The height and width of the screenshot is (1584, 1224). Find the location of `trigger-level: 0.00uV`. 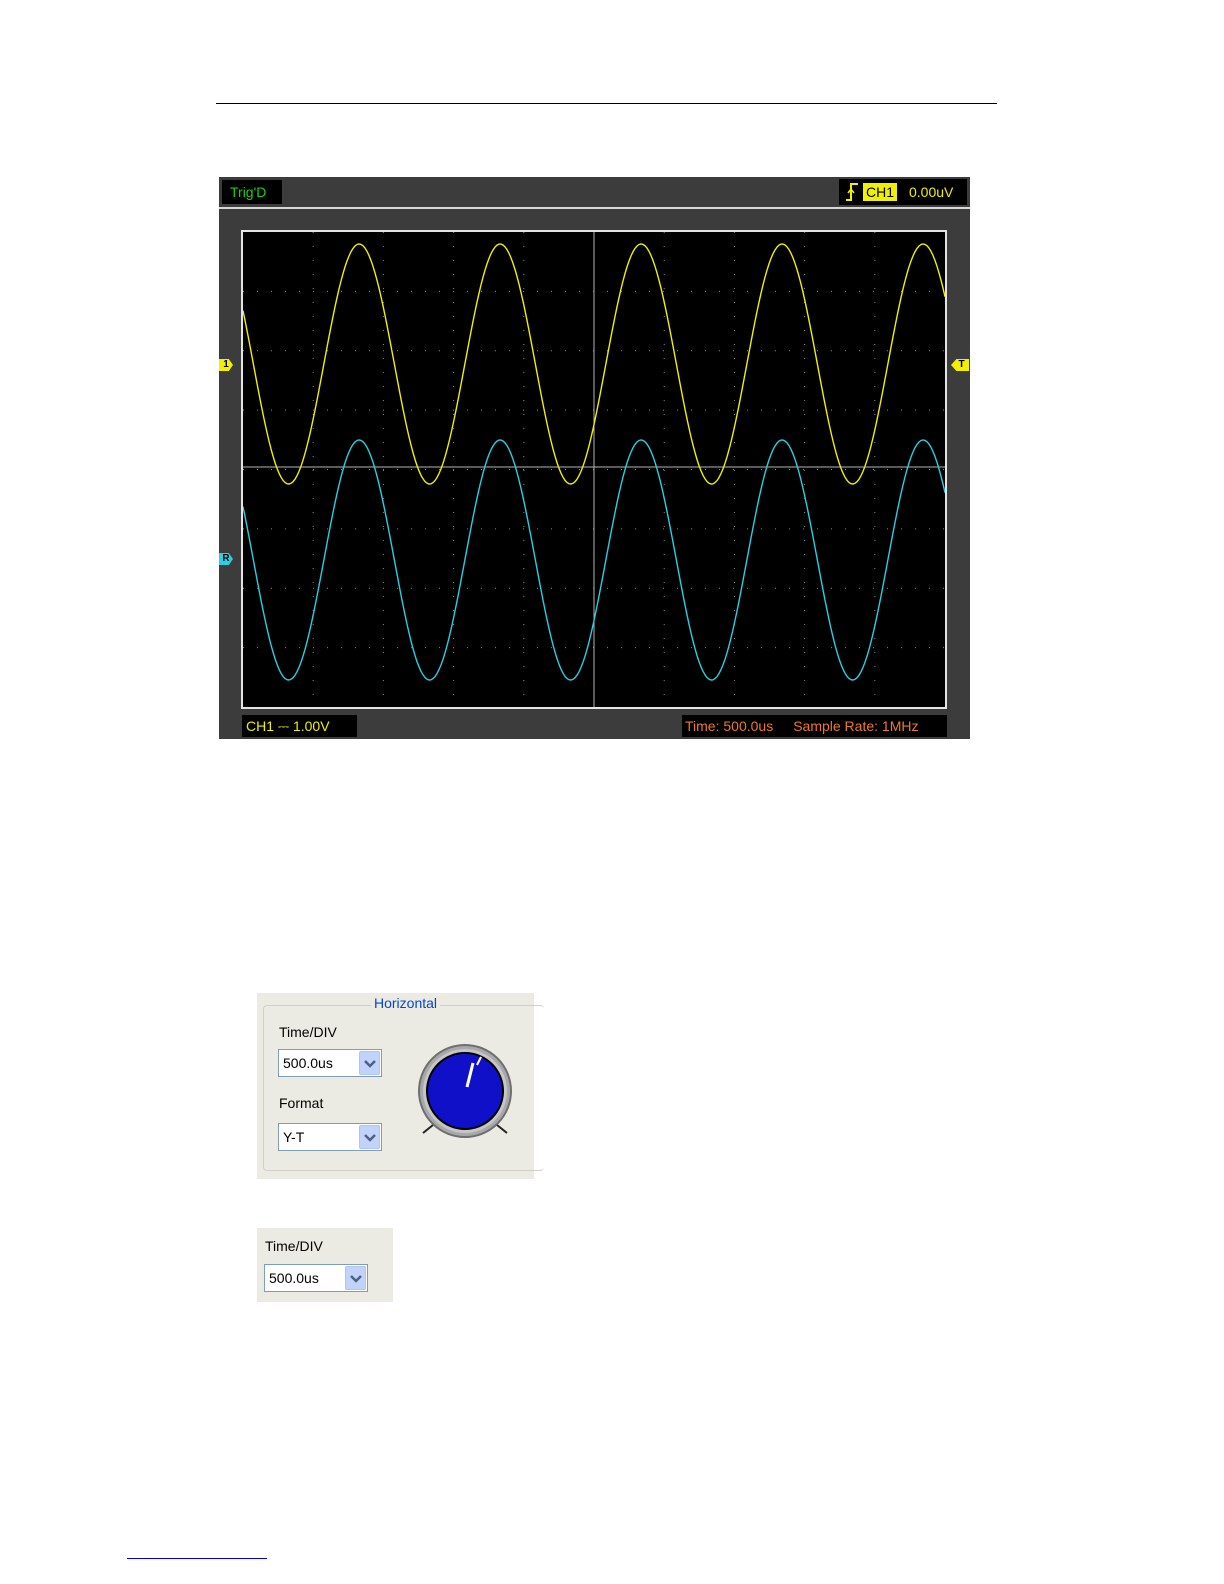

trigger-level: 0.00uV is located at coordinates (931, 192).